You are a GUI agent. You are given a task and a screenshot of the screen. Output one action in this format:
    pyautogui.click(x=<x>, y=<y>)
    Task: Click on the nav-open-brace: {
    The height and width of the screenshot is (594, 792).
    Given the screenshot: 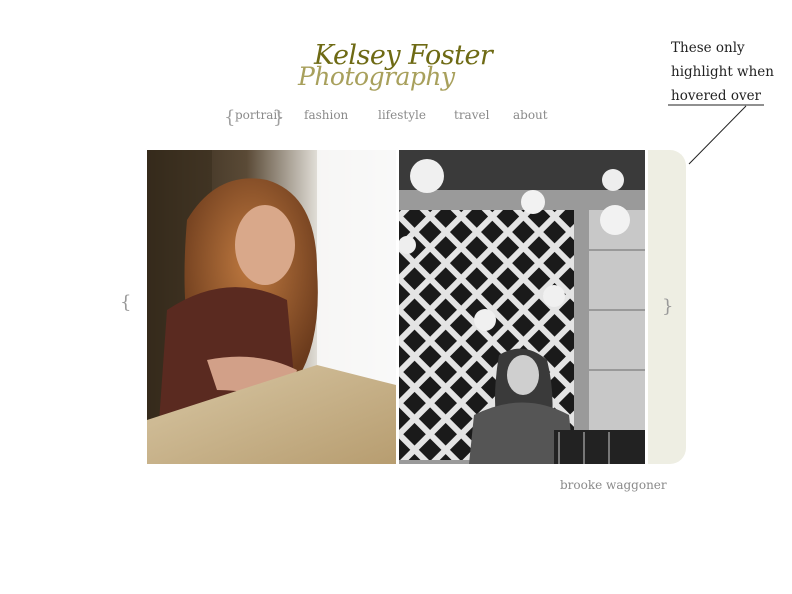 What is the action you would take?
    pyautogui.click(x=230, y=117)
    